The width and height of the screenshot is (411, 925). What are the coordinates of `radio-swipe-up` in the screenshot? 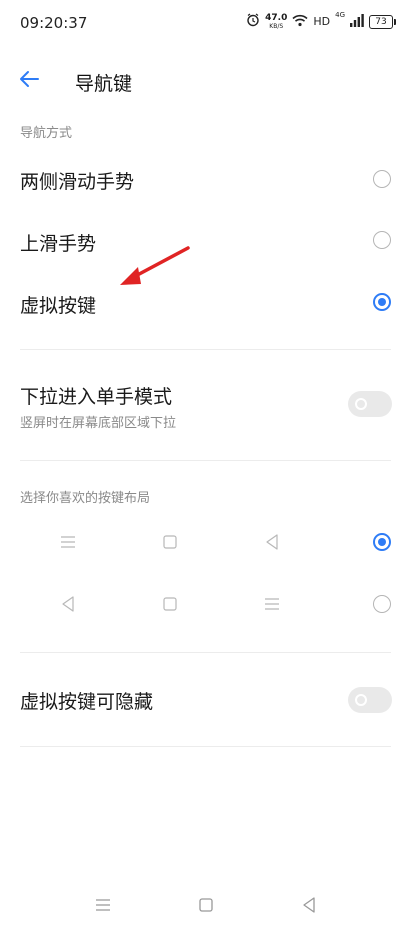 It's located at (382, 240).